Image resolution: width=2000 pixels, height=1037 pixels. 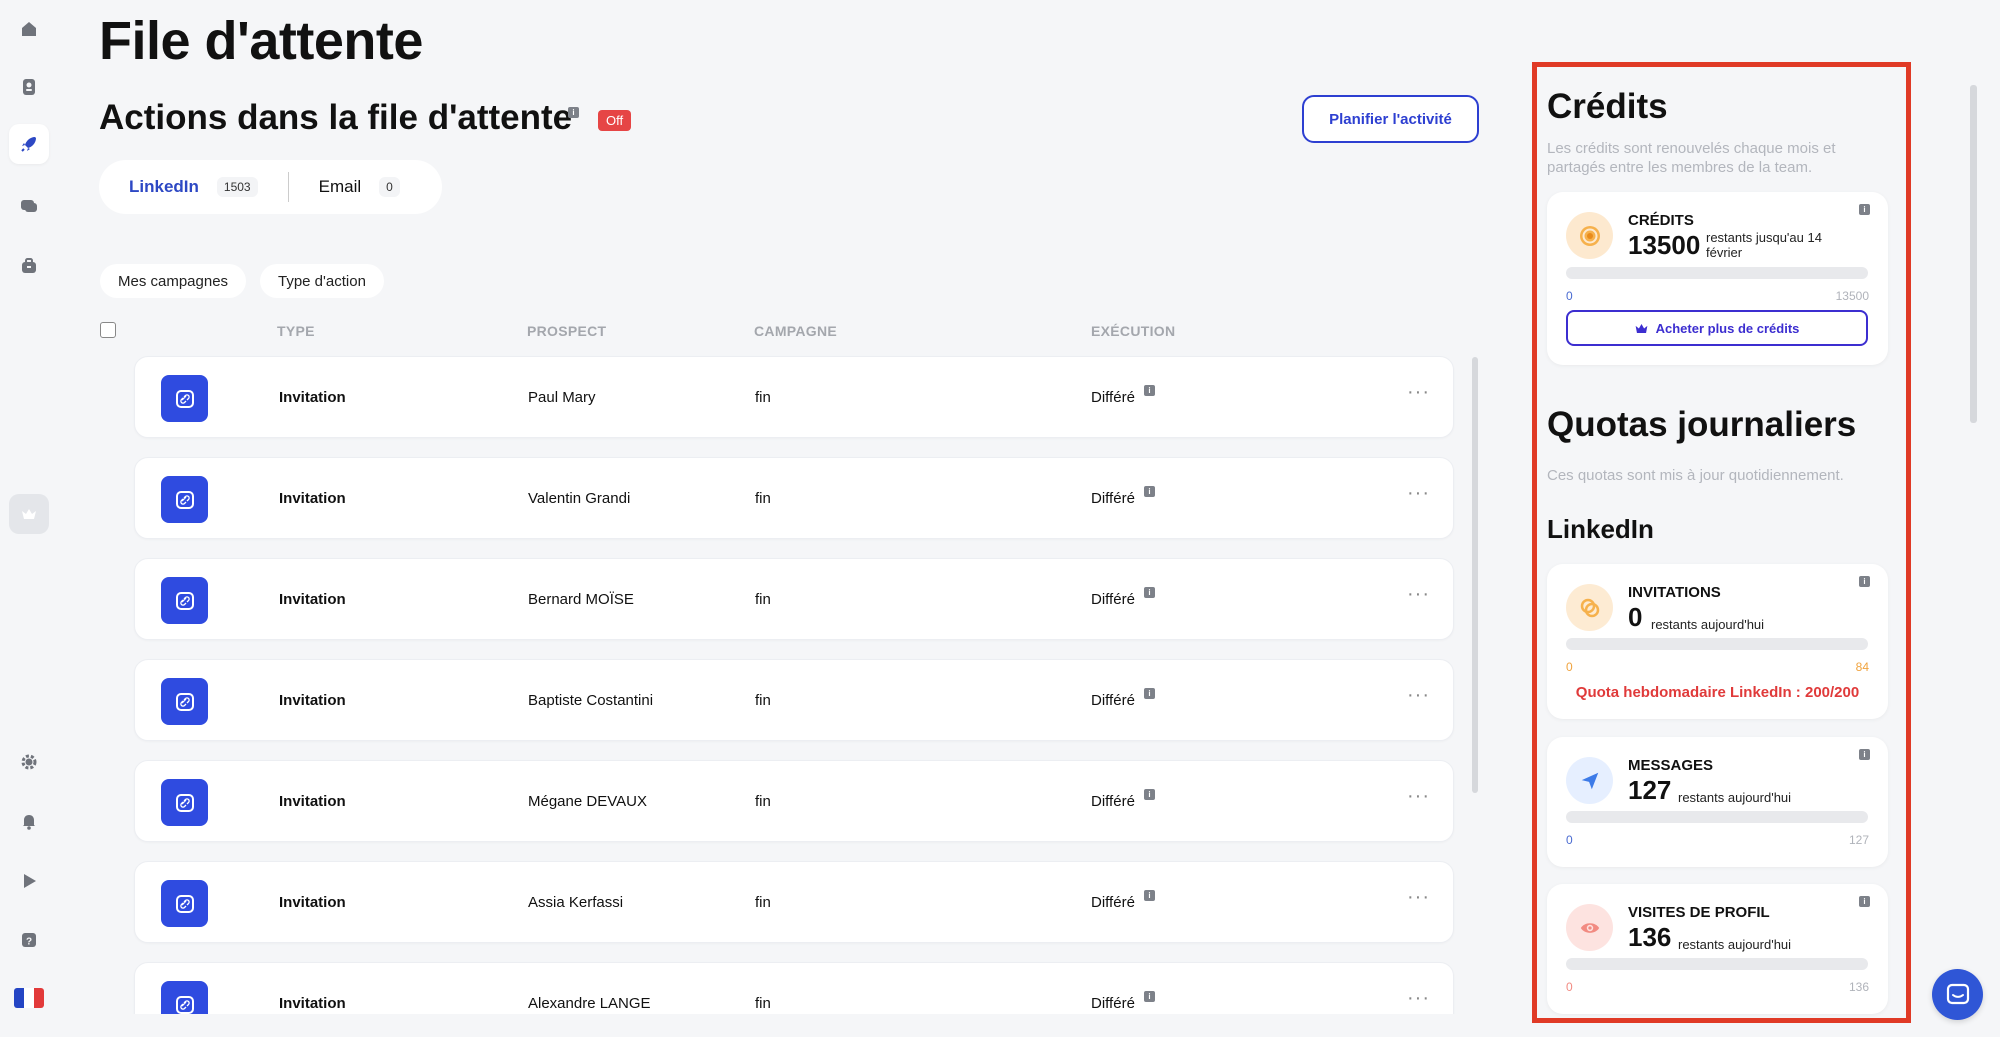 I want to click on credits-renewal-line1: restants jusqu'au 14, so click(x=1764, y=237).